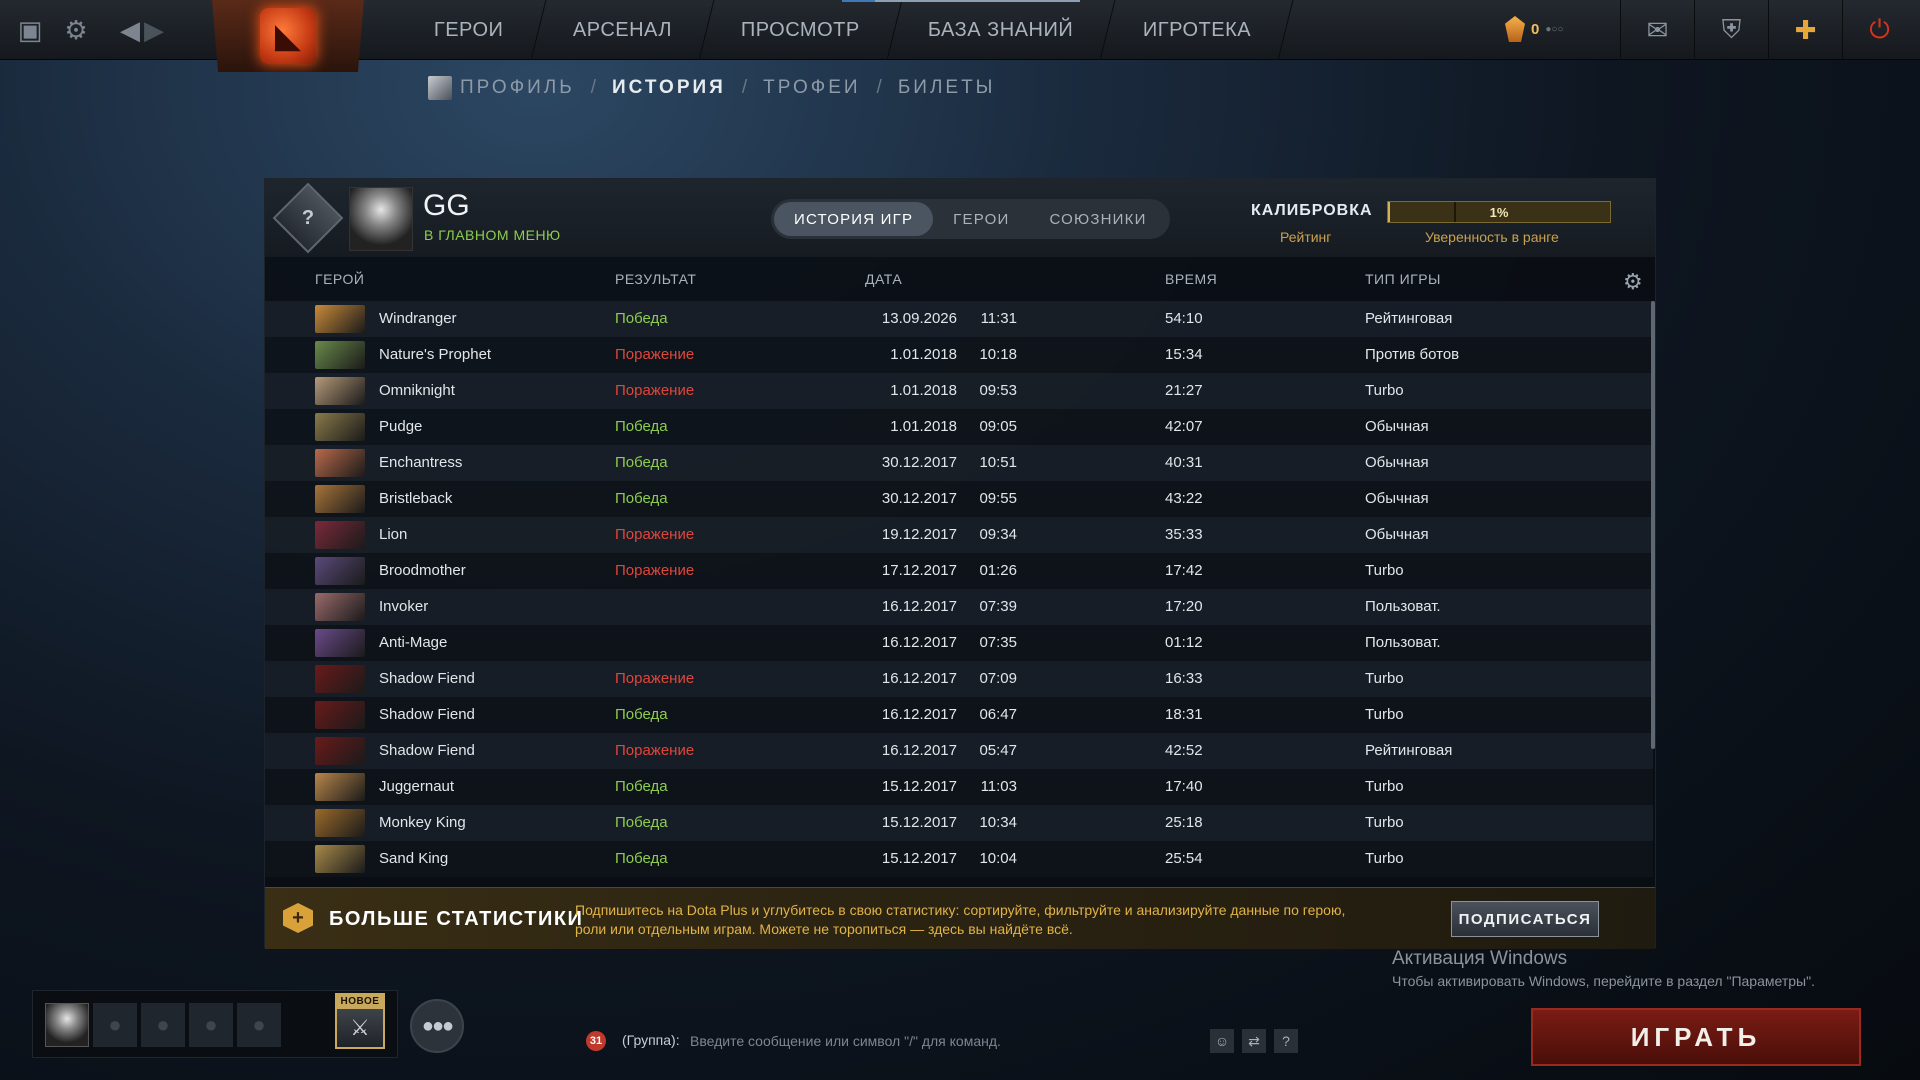 The image size is (1920, 1080). I want to click on match-time: 05:47, so click(998, 750).